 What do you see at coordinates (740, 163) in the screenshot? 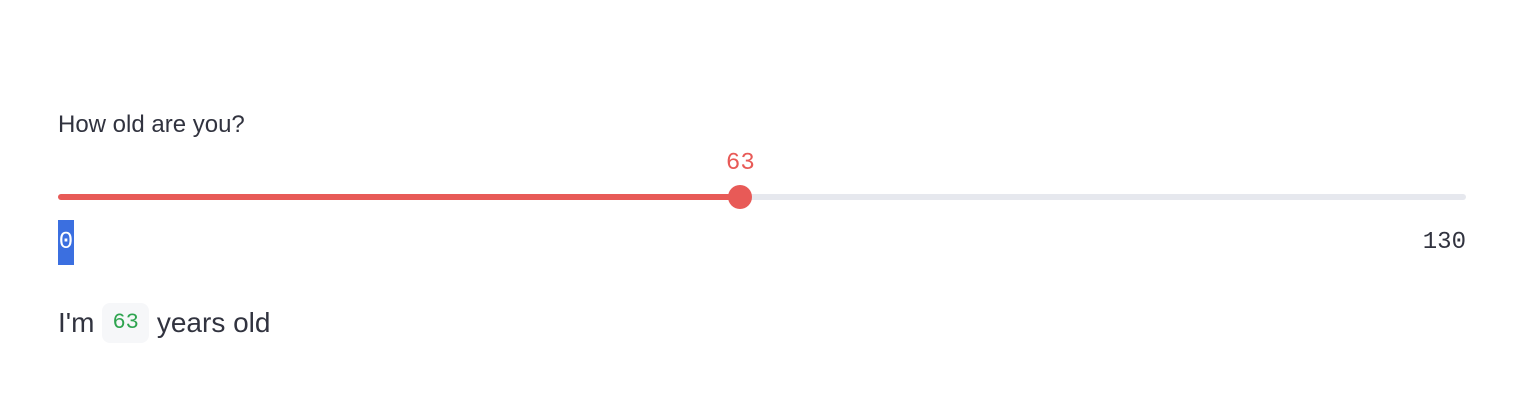
I see `slider-current-value: 63` at bounding box center [740, 163].